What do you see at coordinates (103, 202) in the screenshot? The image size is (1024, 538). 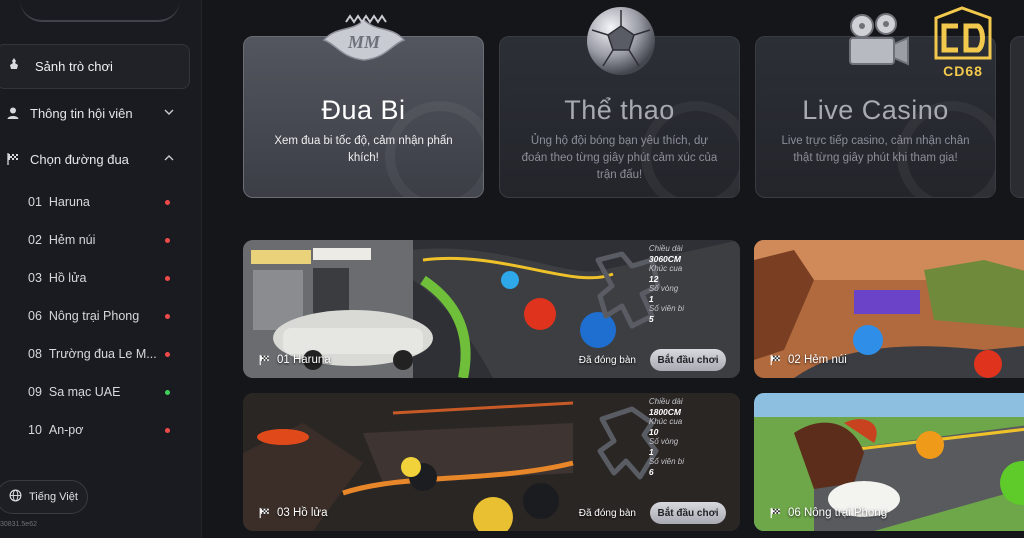 I see `sidebar-item-track: 01 Haruna` at bounding box center [103, 202].